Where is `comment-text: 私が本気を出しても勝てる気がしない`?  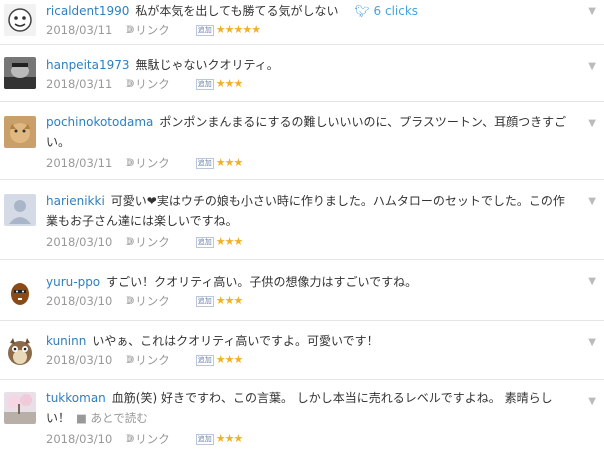 comment-text: 私が本気を出しても勝てる気がしない is located at coordinates (237, 11).